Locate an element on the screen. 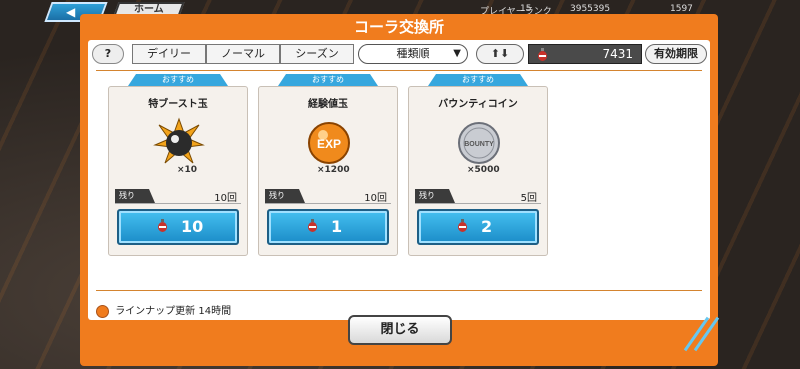  item-quantity: ×5000 is located at coordinates (483, 170).